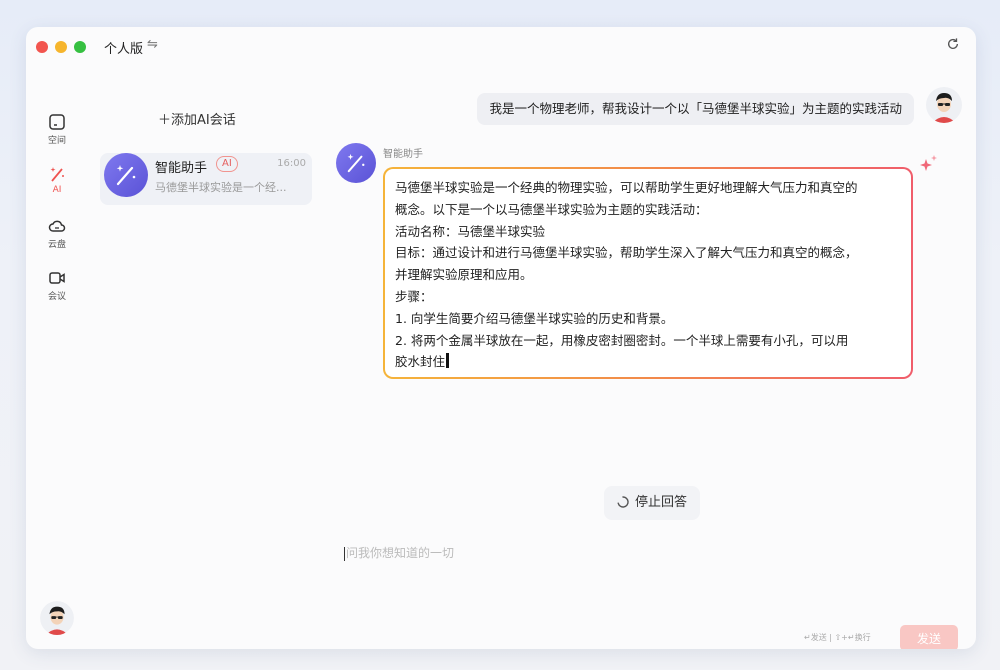  I want to click on message-line: 2. 将两个金属半球放在一起，用橡皮密封圈密封。一个半球上需要有小孔，可以用, so click(622, 340).